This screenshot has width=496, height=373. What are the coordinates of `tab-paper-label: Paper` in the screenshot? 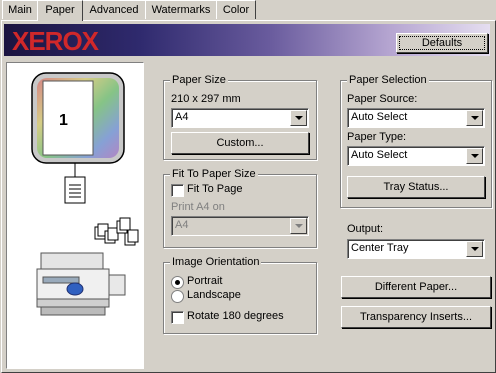 It's located at (60, 10).